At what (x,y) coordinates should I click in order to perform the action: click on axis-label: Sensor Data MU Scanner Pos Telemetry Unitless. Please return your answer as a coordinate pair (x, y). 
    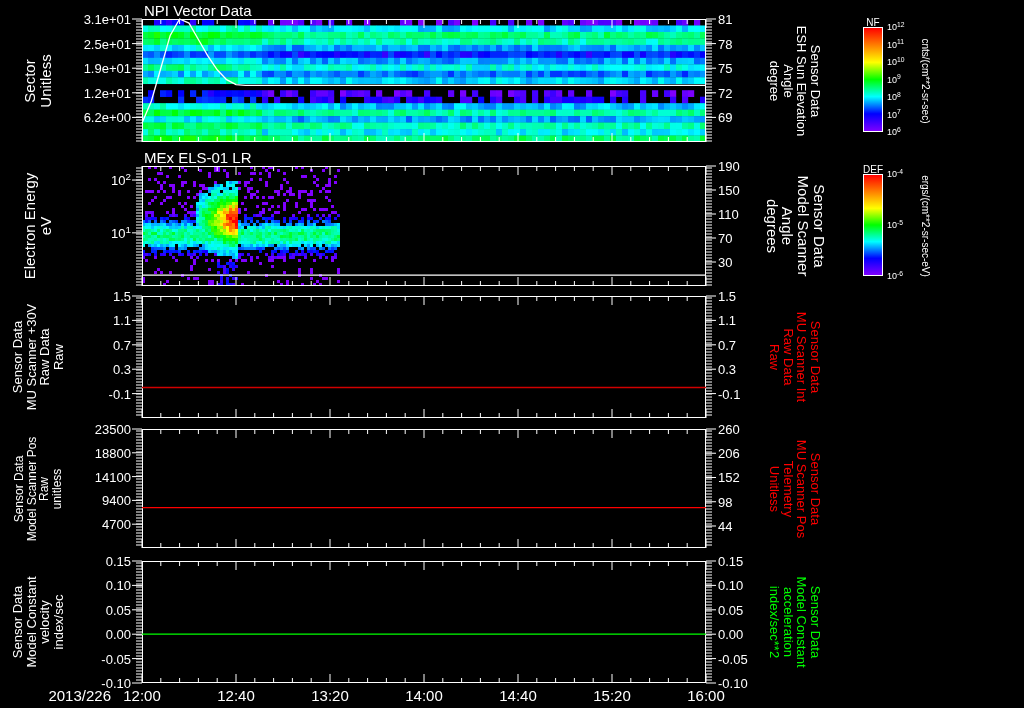
    Looking at the image, I should click on (795, 488).